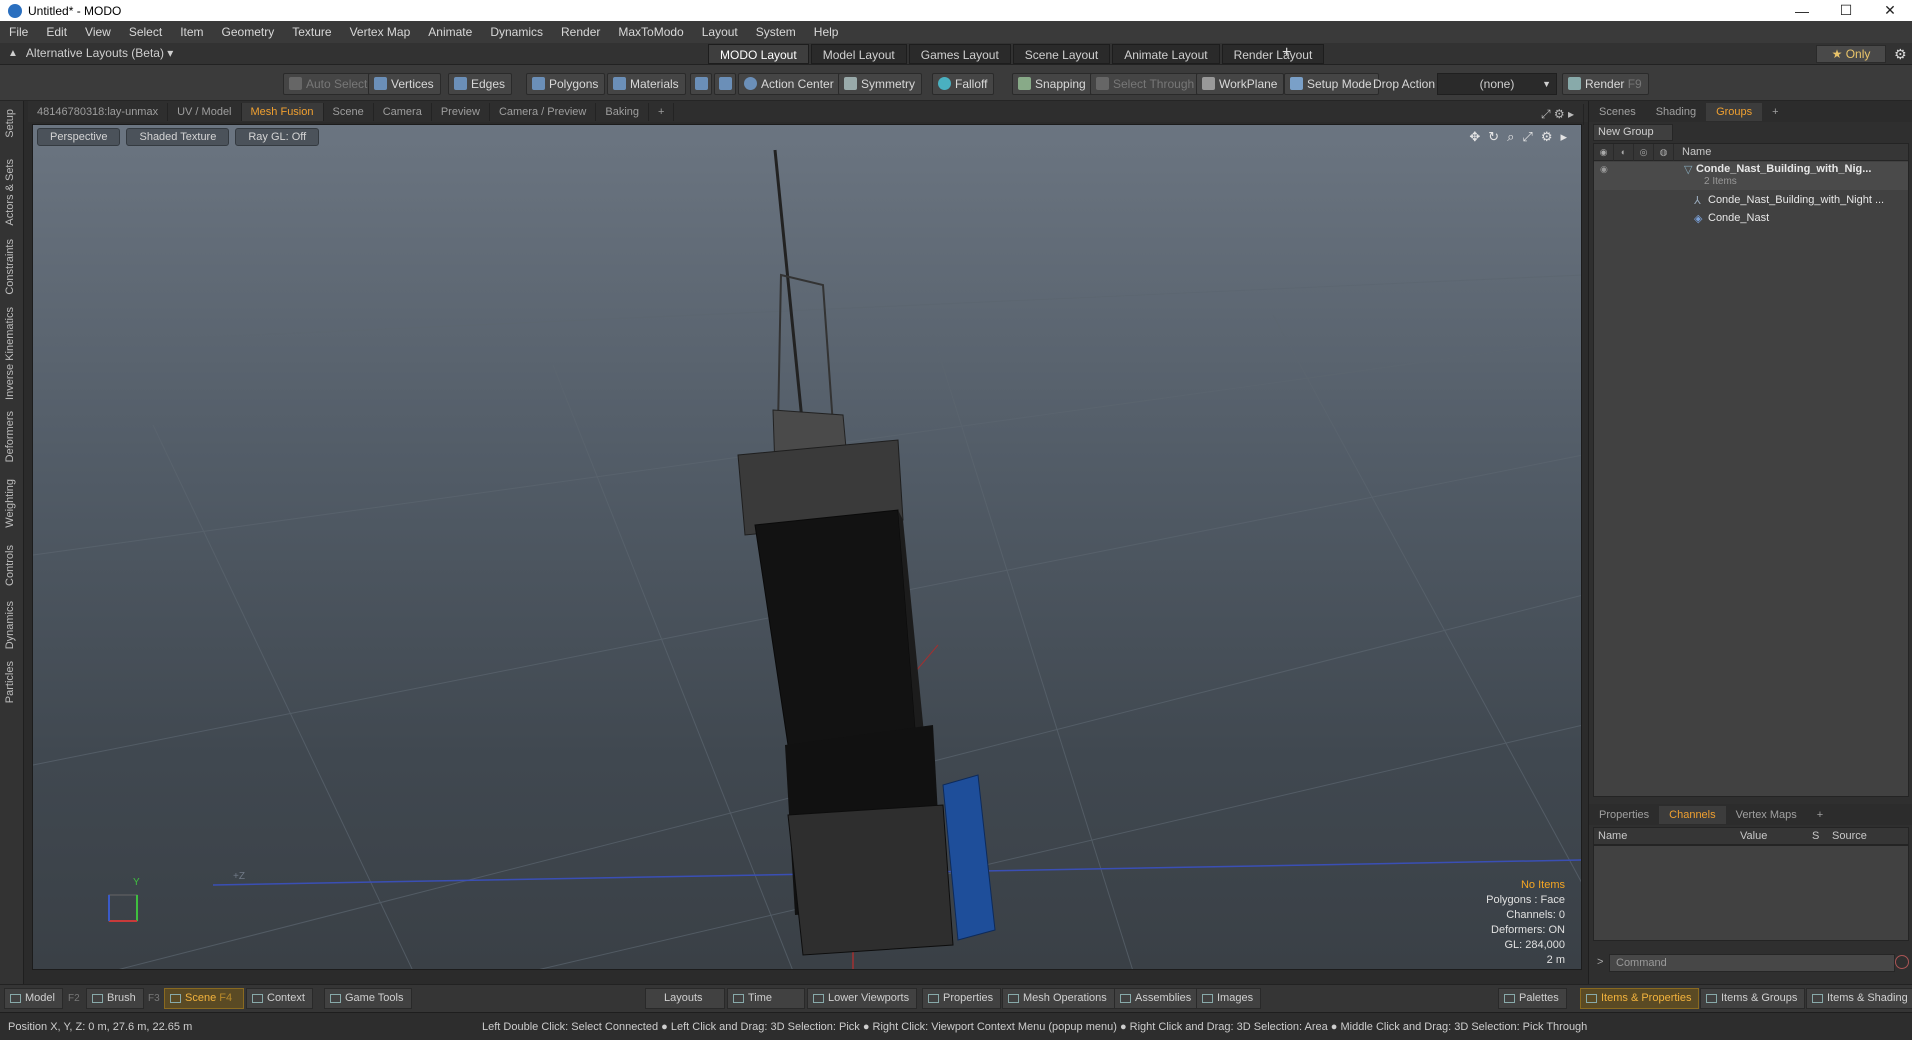 This screenshot has height=1040, width=1912. Describe the element at coordinates (204, 998) in the screenshot. I see `scene-button: Scene F4` at that location.